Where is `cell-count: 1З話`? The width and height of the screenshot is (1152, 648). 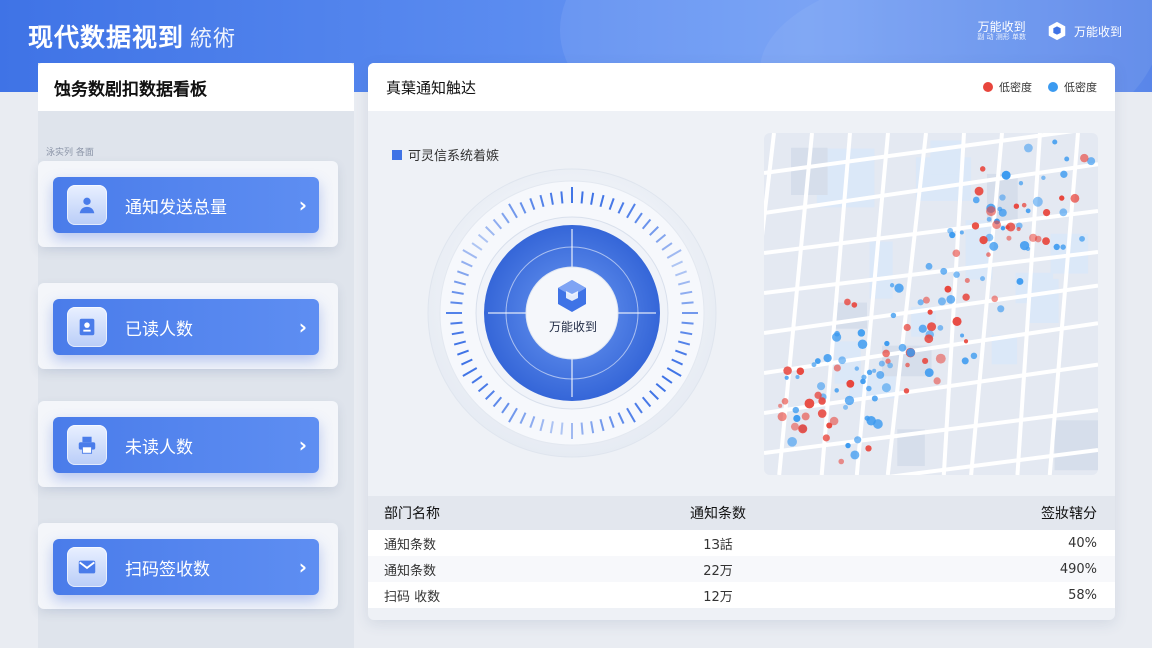 cell-count: 1З話 is located at coordinates (718, 545).